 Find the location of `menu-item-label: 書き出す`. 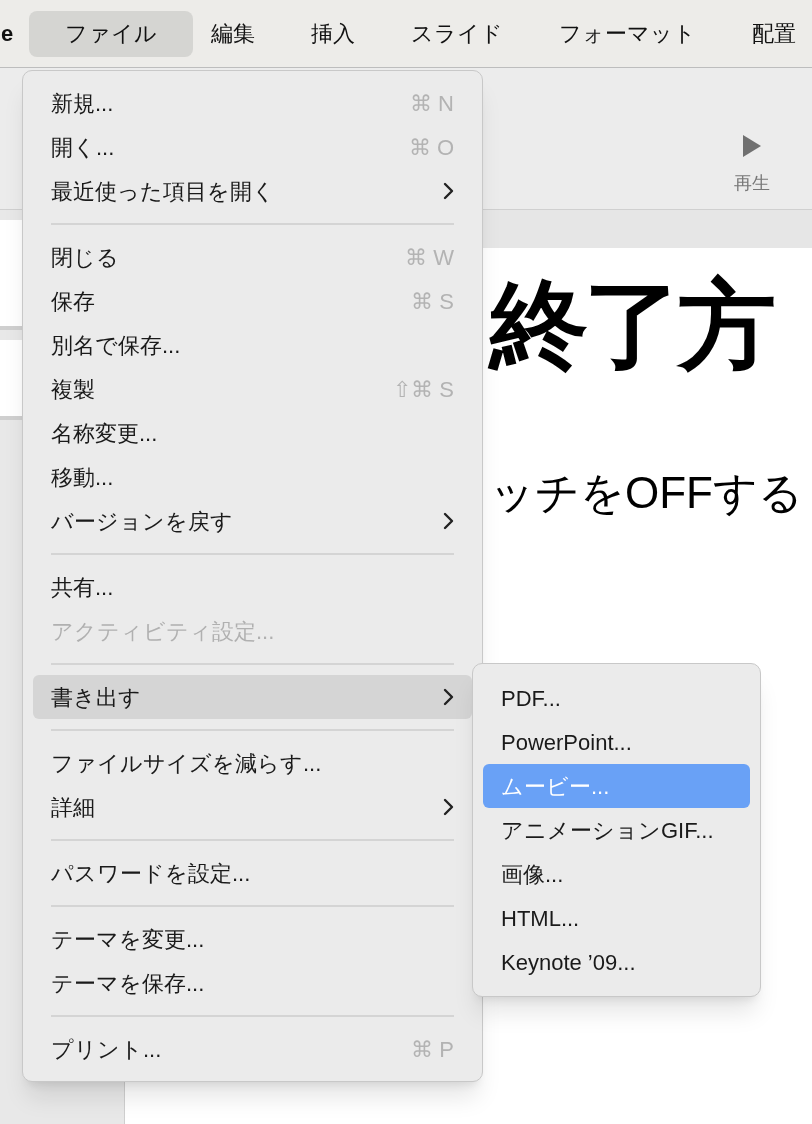

menu-item-label: 書き出す is located at coordinates (96, 697).